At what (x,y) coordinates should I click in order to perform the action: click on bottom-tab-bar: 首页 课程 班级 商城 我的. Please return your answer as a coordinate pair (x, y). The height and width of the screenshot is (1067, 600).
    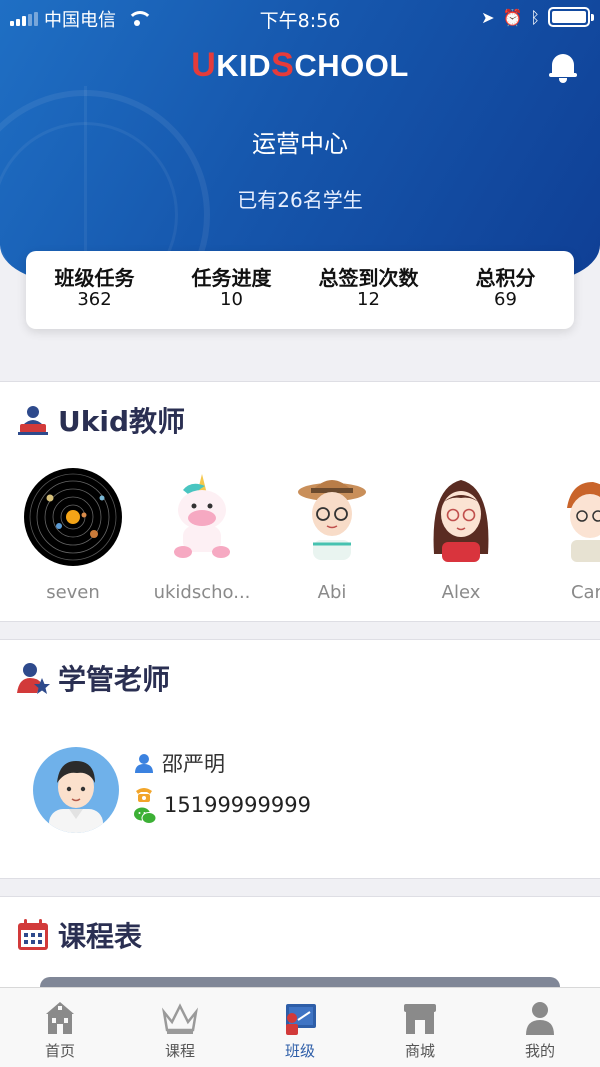
    Looking at the image, I should click on (300, 1027).